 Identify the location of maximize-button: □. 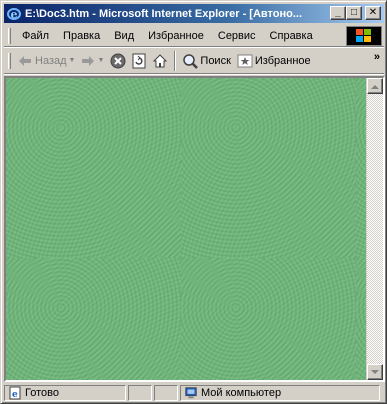
(354, 13).